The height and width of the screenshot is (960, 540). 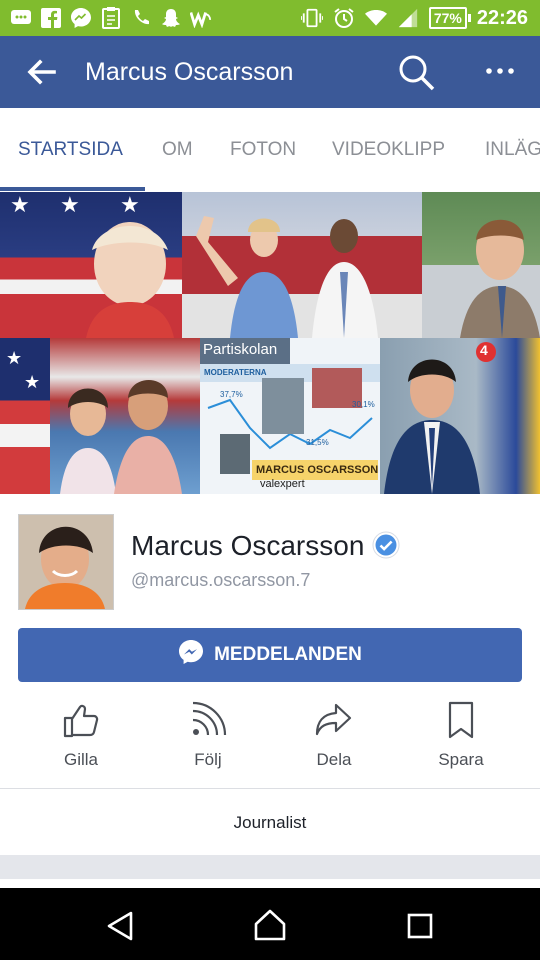 What do you see at coordinates (248, 545) in the screenshot?
I see `profile-name: Marcus Oscarsson` at bounding box center [248, 545].